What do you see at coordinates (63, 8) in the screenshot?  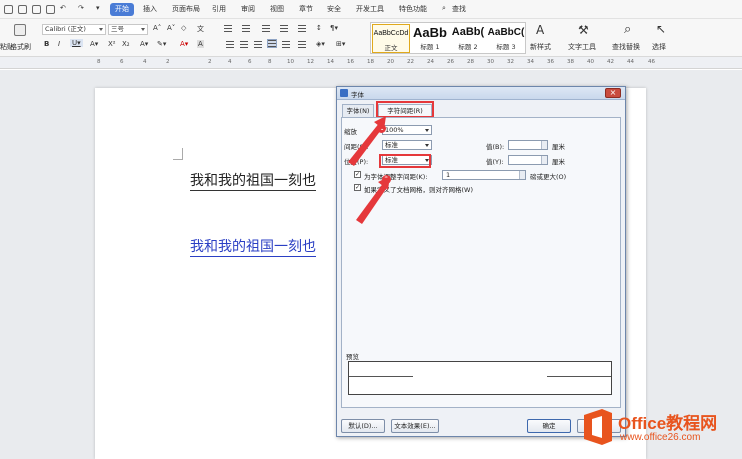 I see `undo-icon: ↶` at bounding box center [63, 8].